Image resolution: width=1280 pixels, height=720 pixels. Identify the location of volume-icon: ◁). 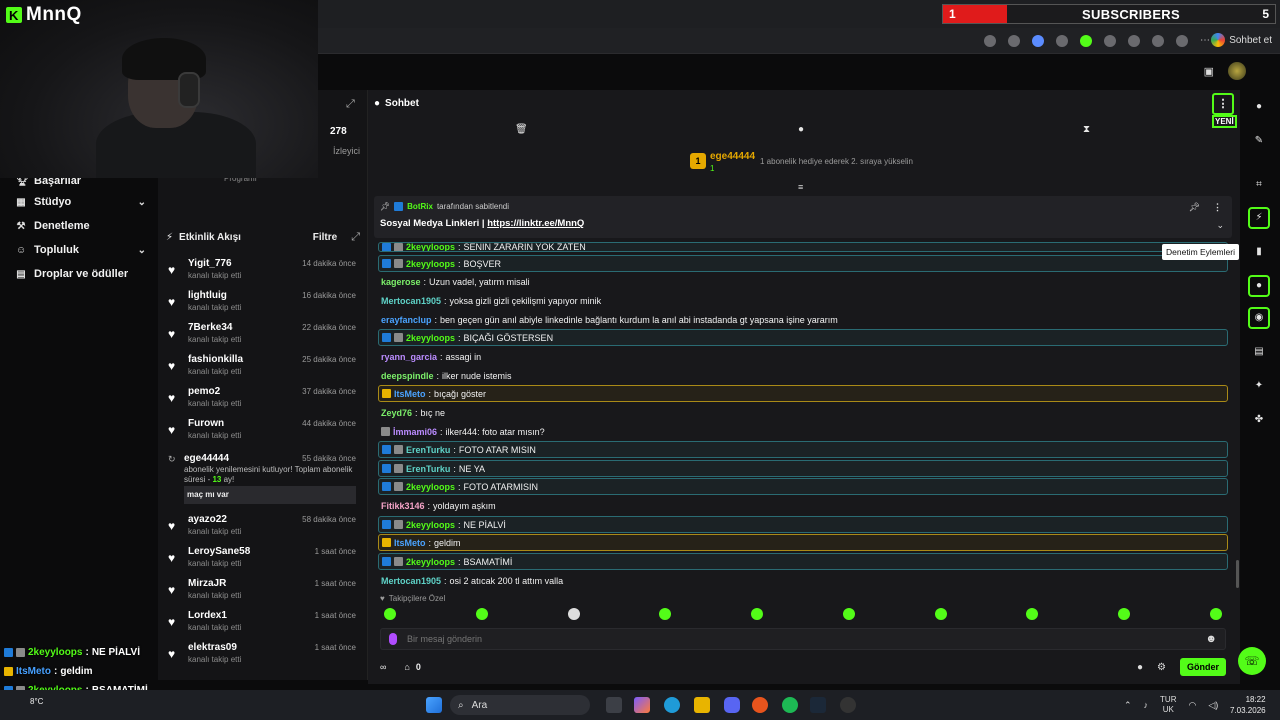
(1213, 705).